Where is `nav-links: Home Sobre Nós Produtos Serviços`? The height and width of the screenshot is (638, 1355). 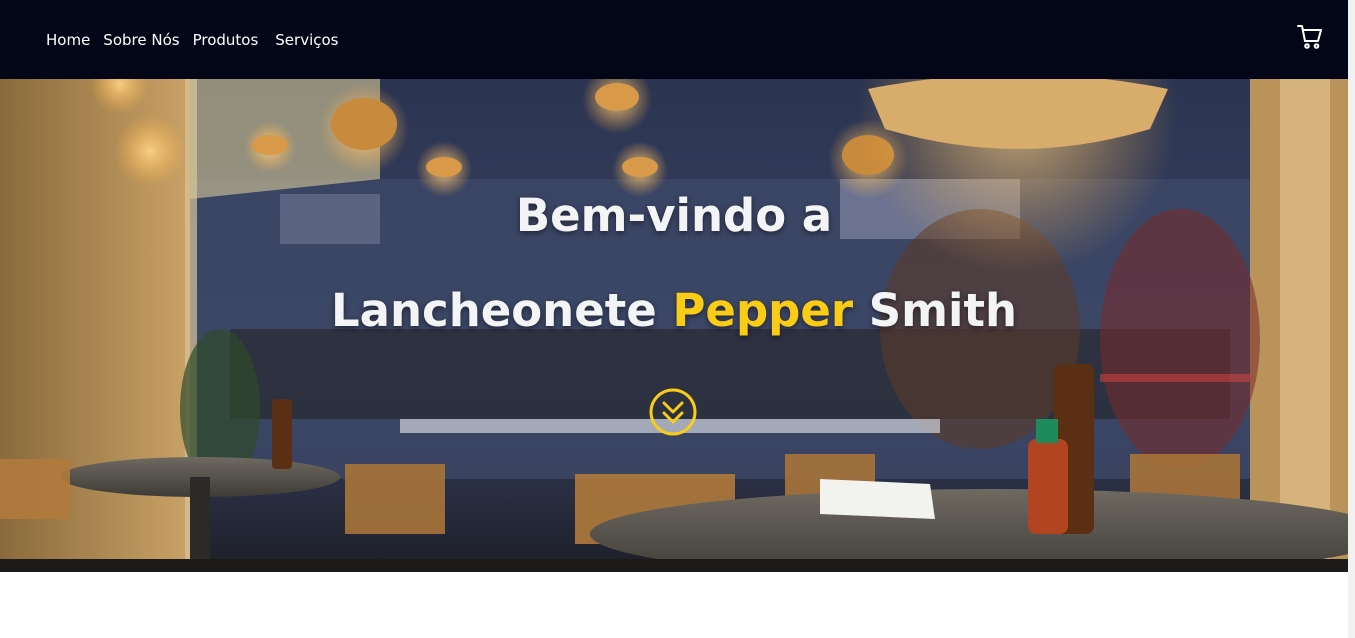 nav-links: Home Sobre Nós Produtos Serviços is located at coordinates (198, 39).